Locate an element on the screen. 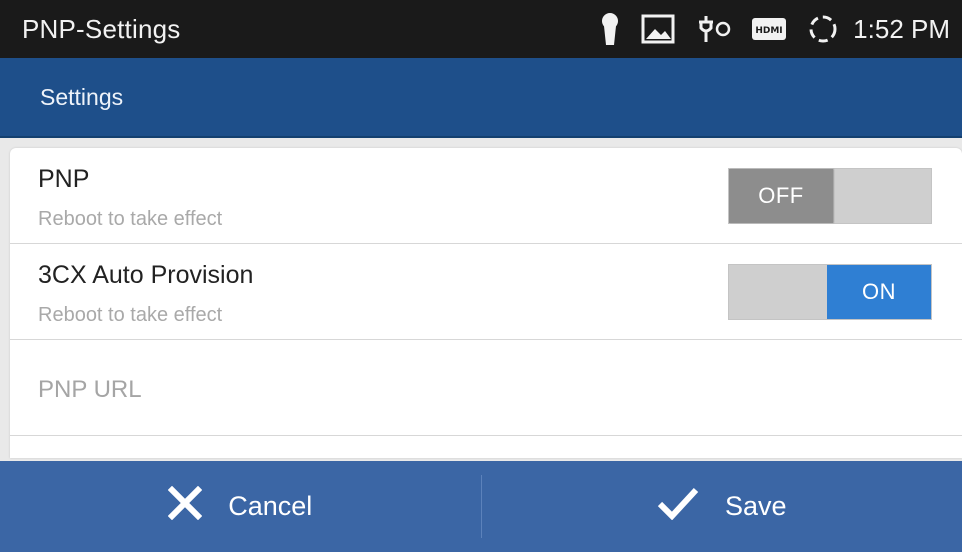 This screenshot has width=962, height=552. cancel-button: Cancel is located at coordinates (240, 506).